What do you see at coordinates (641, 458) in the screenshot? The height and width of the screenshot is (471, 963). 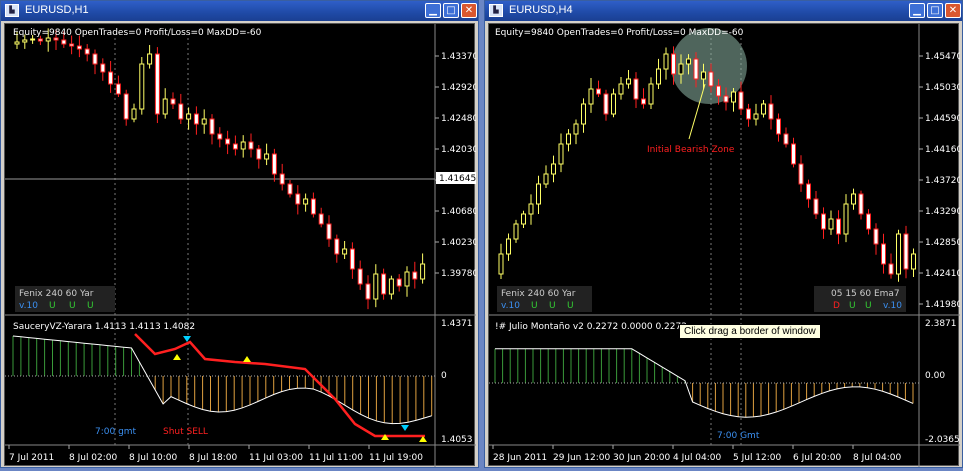 I see `time-tick-label: 30 Jun 20:00` at bounding box center [641, 458].